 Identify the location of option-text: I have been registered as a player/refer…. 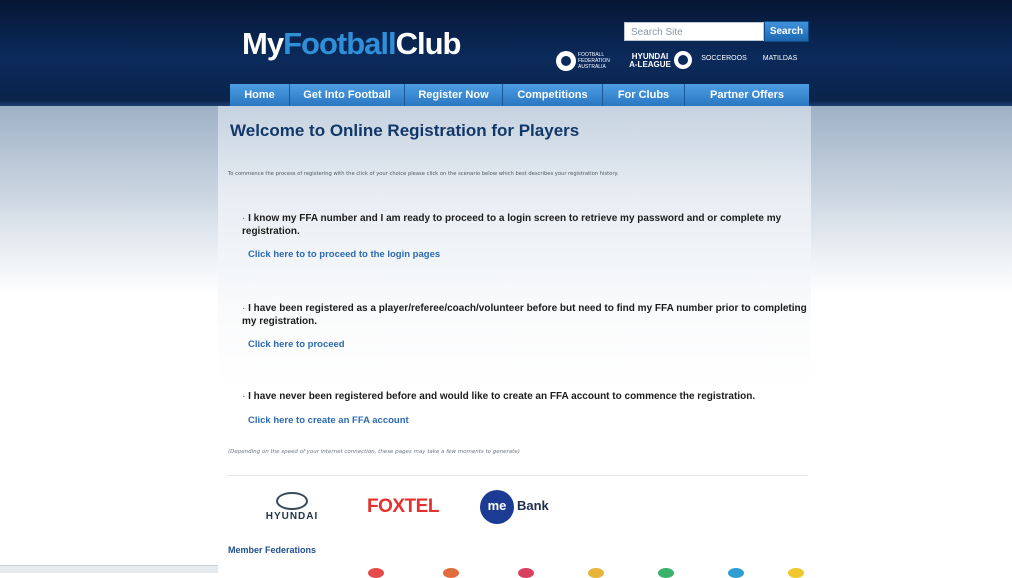
(524, 315).